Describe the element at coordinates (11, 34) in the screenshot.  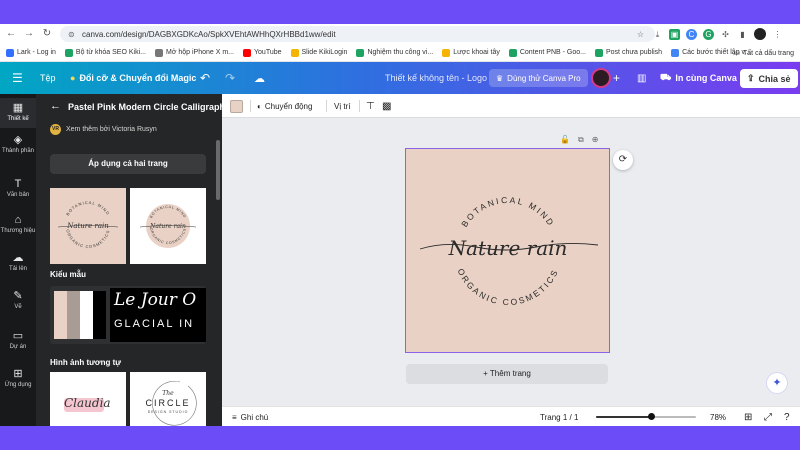
I see `back-icon: ←` at that location.